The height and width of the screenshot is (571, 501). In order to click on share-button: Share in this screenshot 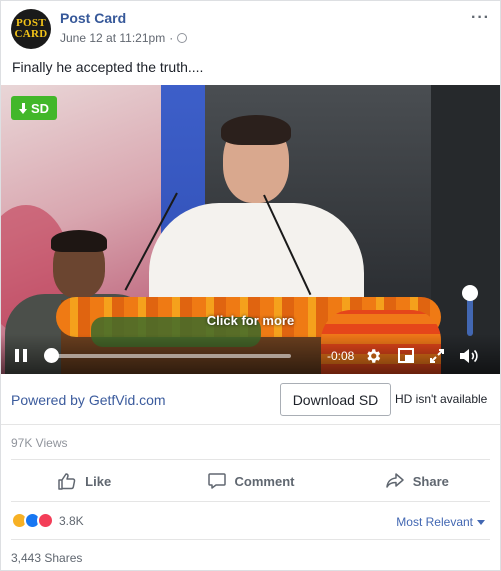, I will do `click(417, 481)`.